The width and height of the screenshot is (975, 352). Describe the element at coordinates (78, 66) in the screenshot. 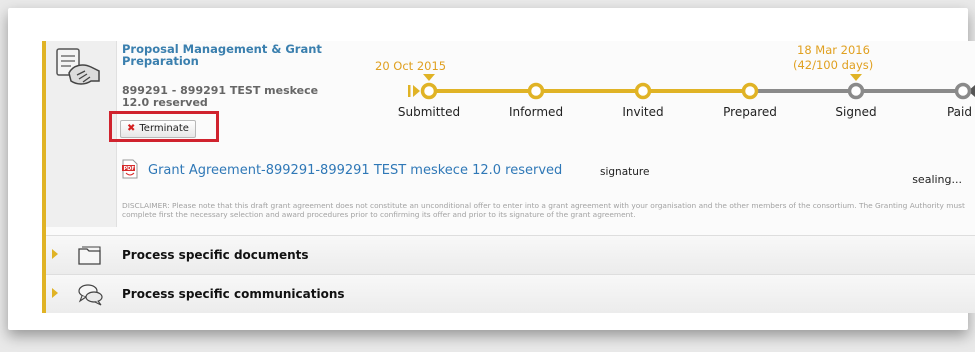

I see `handshake-icon` at that location.